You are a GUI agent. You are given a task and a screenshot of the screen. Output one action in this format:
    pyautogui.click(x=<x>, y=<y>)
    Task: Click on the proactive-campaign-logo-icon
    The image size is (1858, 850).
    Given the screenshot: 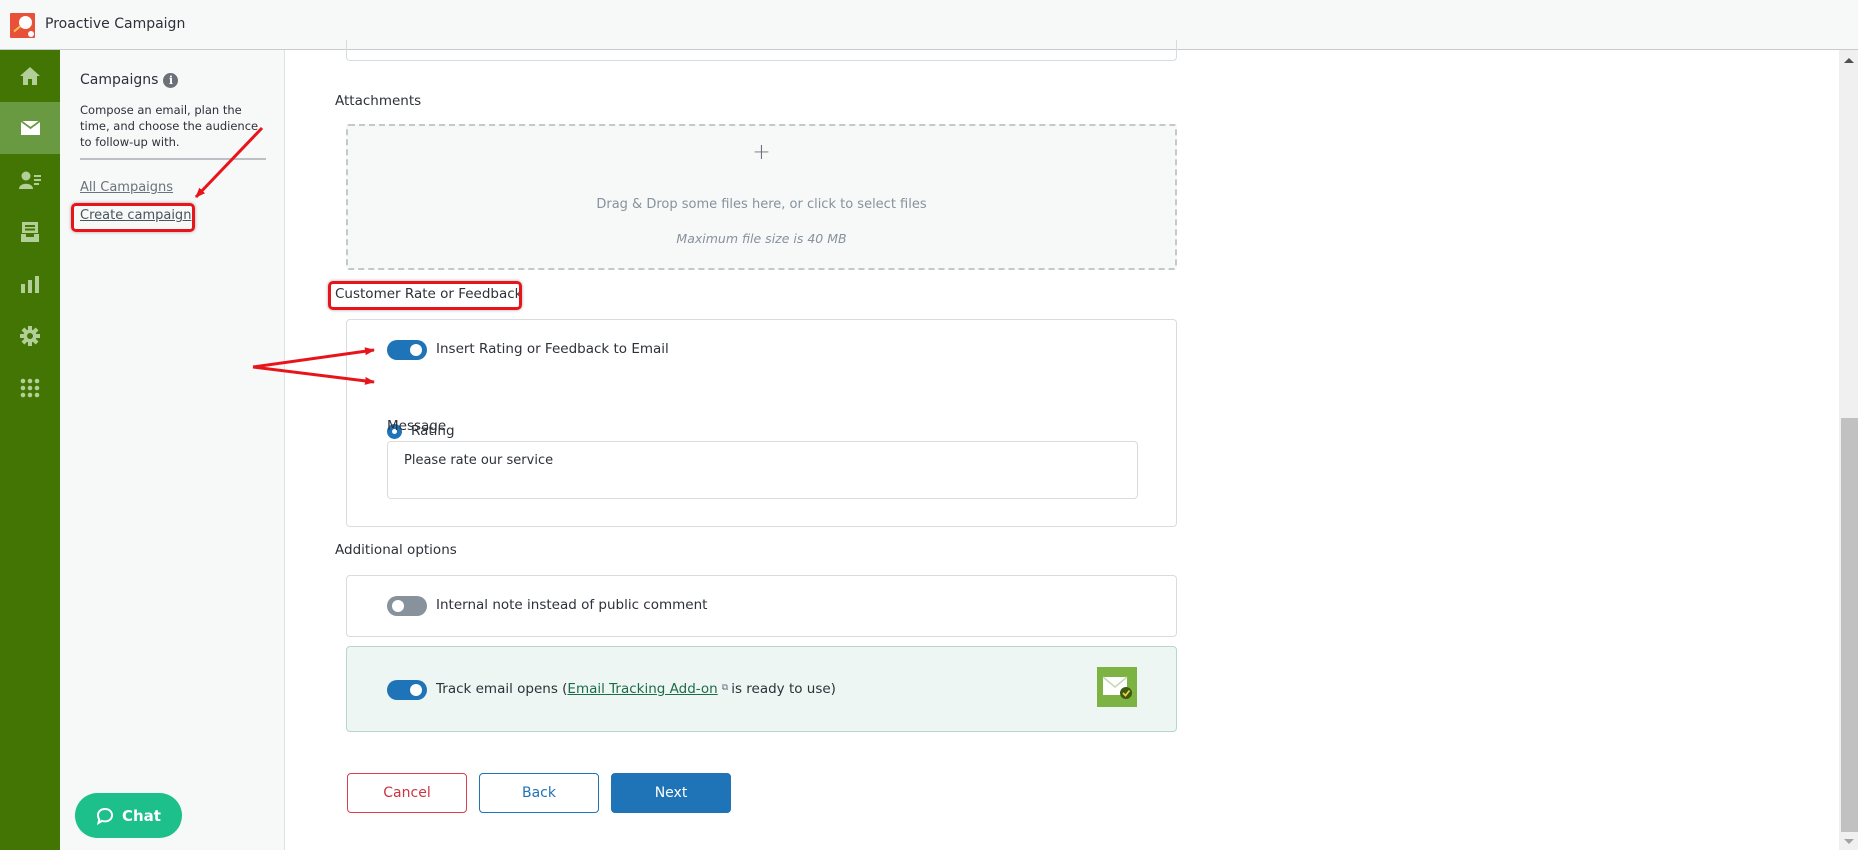 What is the action you would take?
    pyautogui.click(x=22, y=25)
    